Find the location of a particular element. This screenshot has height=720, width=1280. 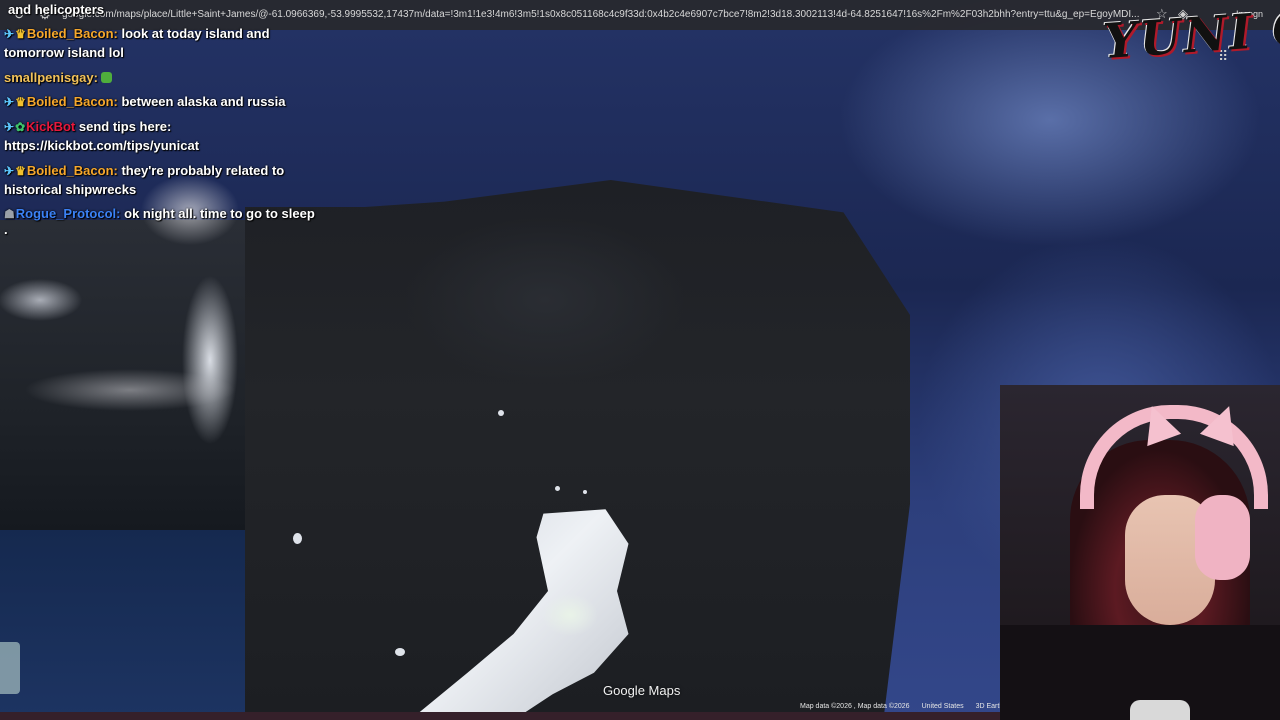

satellite-tile-sea is located at coordinates (125, 625).